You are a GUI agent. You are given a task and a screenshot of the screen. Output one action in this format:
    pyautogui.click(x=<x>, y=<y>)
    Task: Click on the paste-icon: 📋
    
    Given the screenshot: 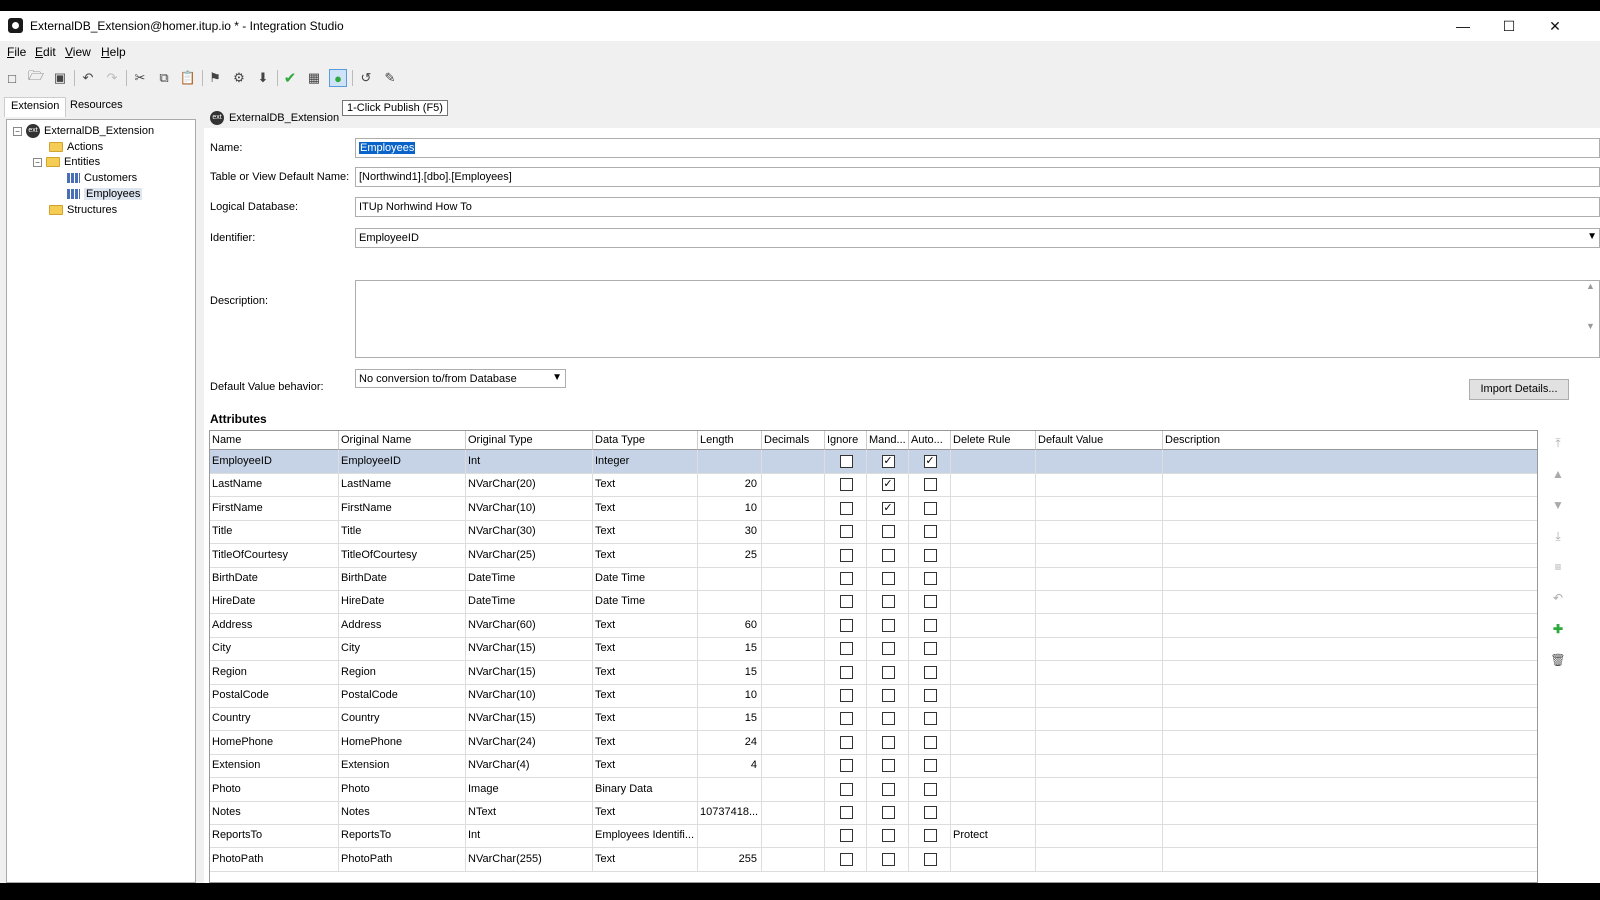 What is the action you would take?
    pyautogui.click(x=188, y=78)
    